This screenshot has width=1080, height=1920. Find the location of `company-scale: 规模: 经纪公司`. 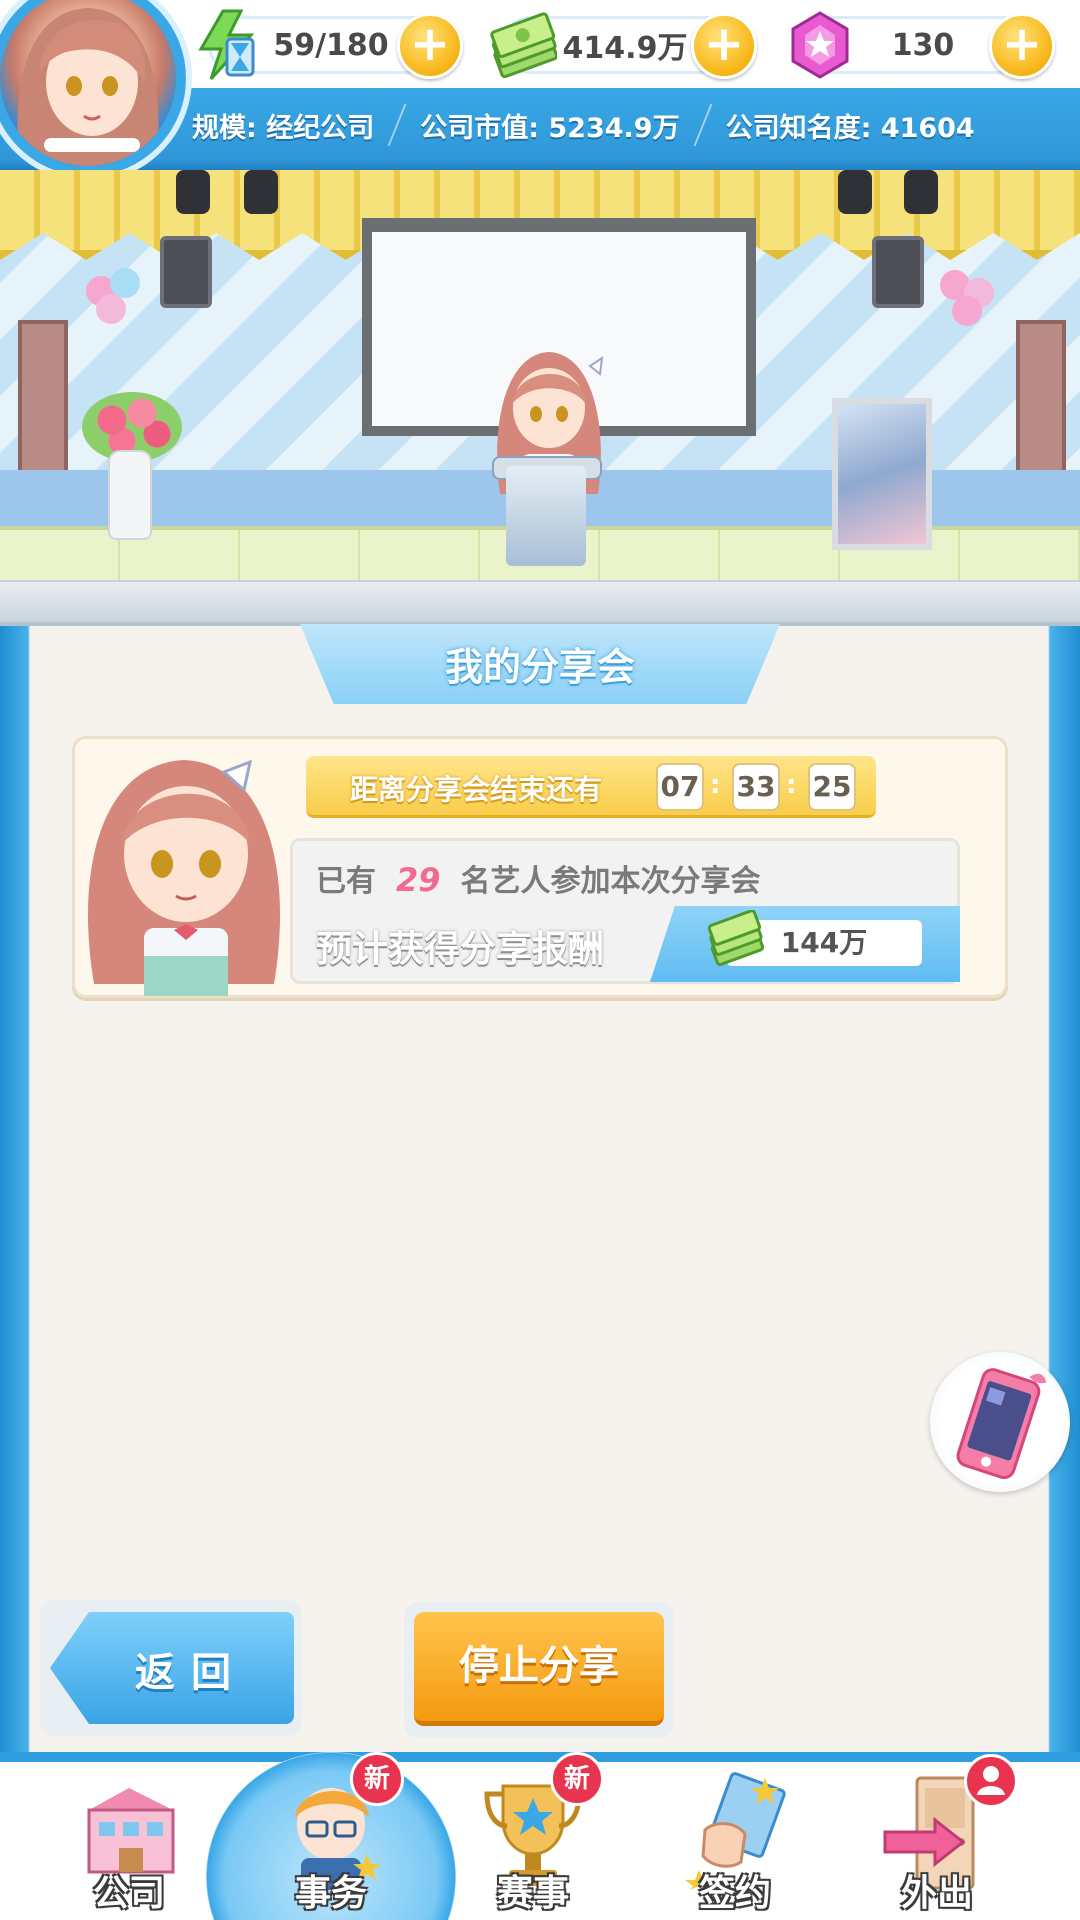

company-scale: 规模: 经纪公司 is located at coordinates (283, 128).